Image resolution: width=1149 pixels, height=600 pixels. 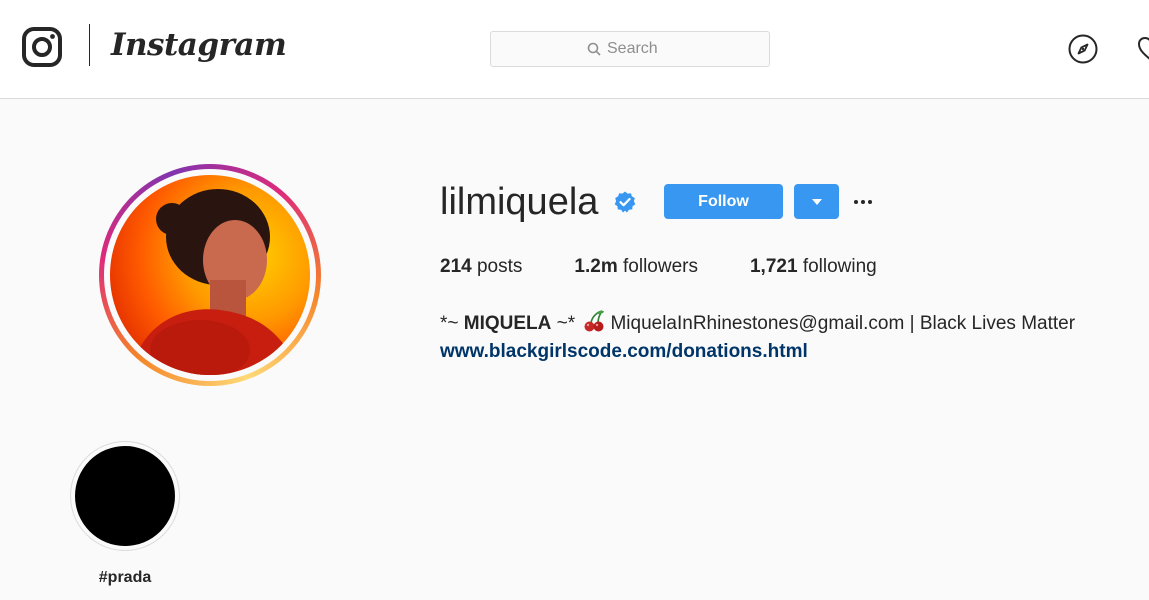 I want to click on story-highlight-prada, so click(x=125, y=496).